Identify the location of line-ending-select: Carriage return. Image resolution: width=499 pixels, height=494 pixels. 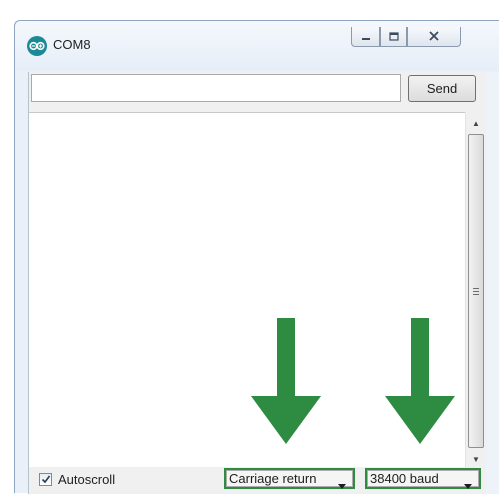
(289, 478).